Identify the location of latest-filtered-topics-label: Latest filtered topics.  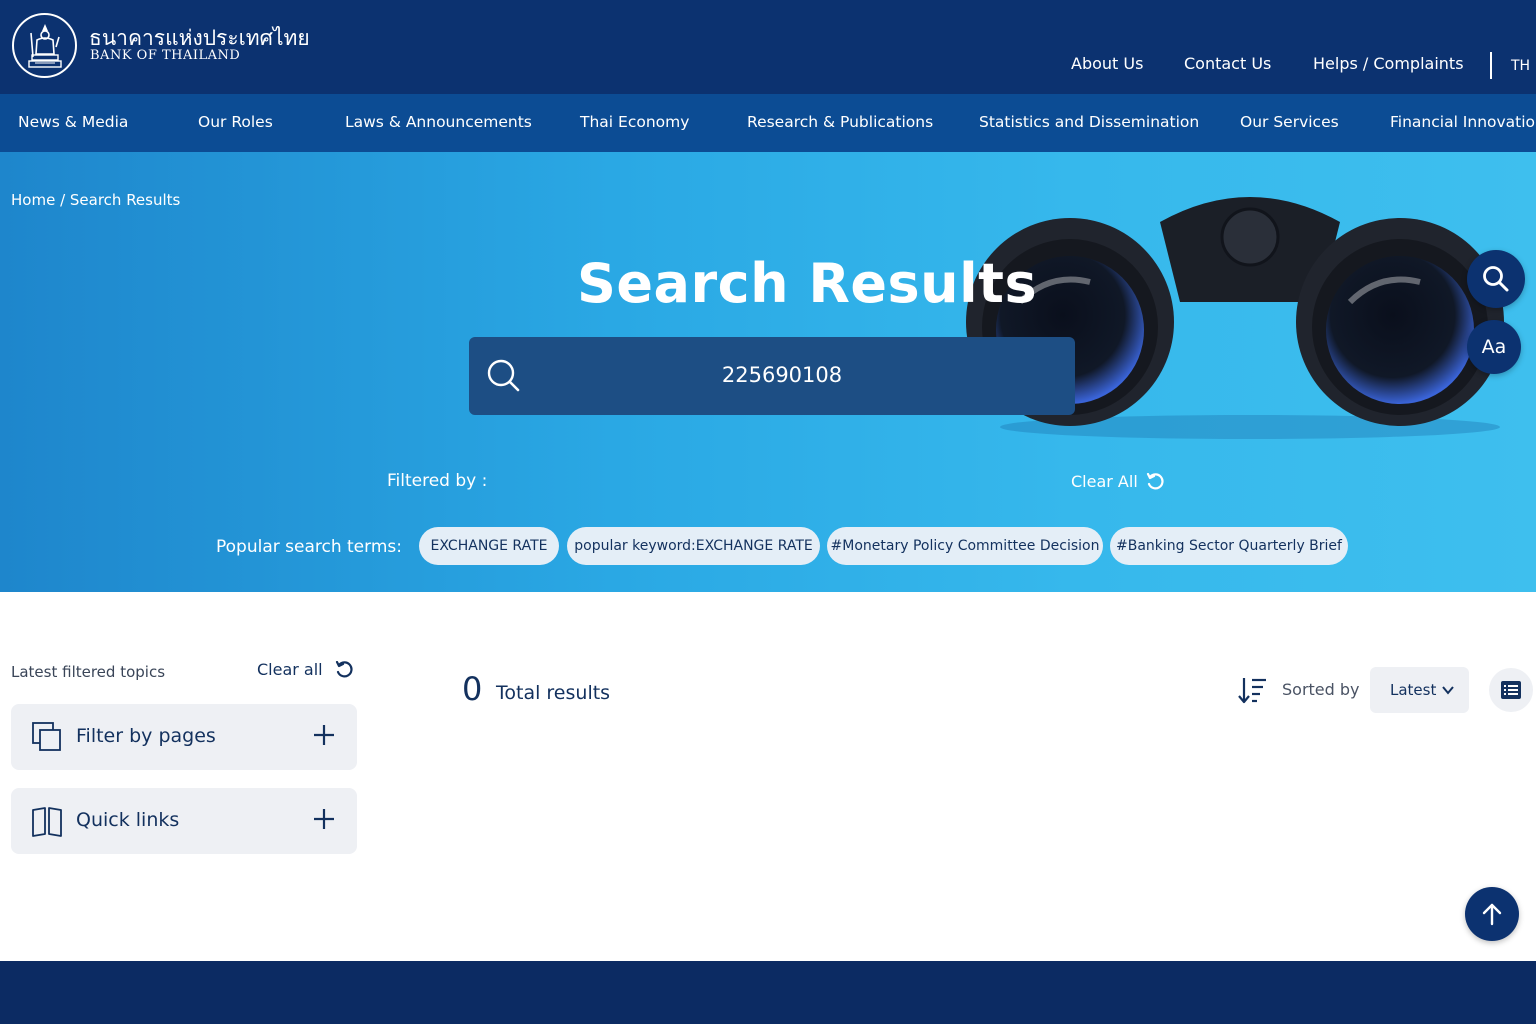
(88, 672).